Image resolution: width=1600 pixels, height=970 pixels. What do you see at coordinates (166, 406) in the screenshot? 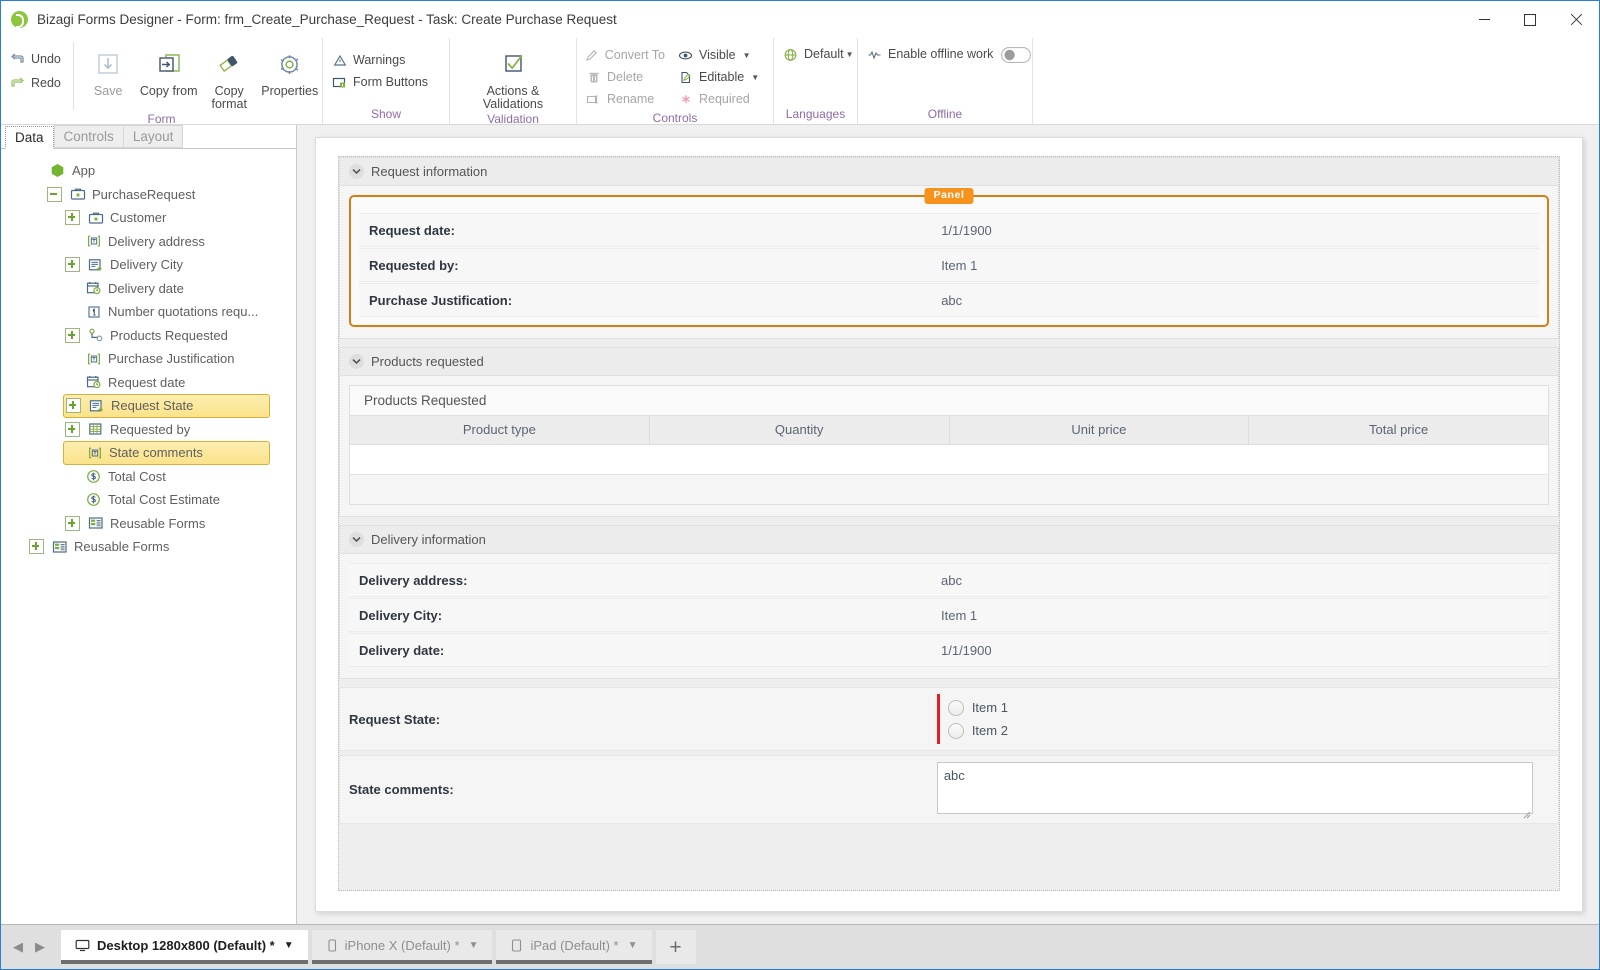
I see `tree-item-request-state: Request State` at bounding box center [166, 406].